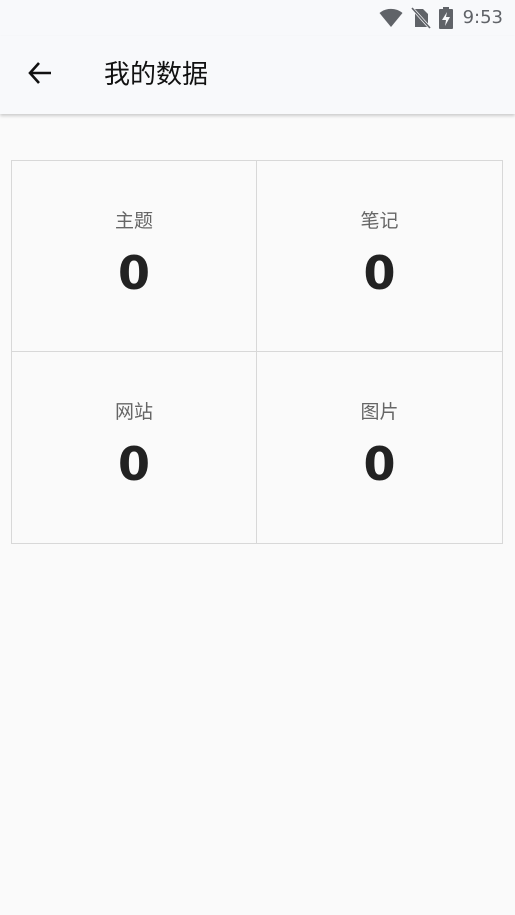  What do you see at coordinates (420, 18) in the screenshot?
I see `no-sim-icon` at bounding box center [420, 18].